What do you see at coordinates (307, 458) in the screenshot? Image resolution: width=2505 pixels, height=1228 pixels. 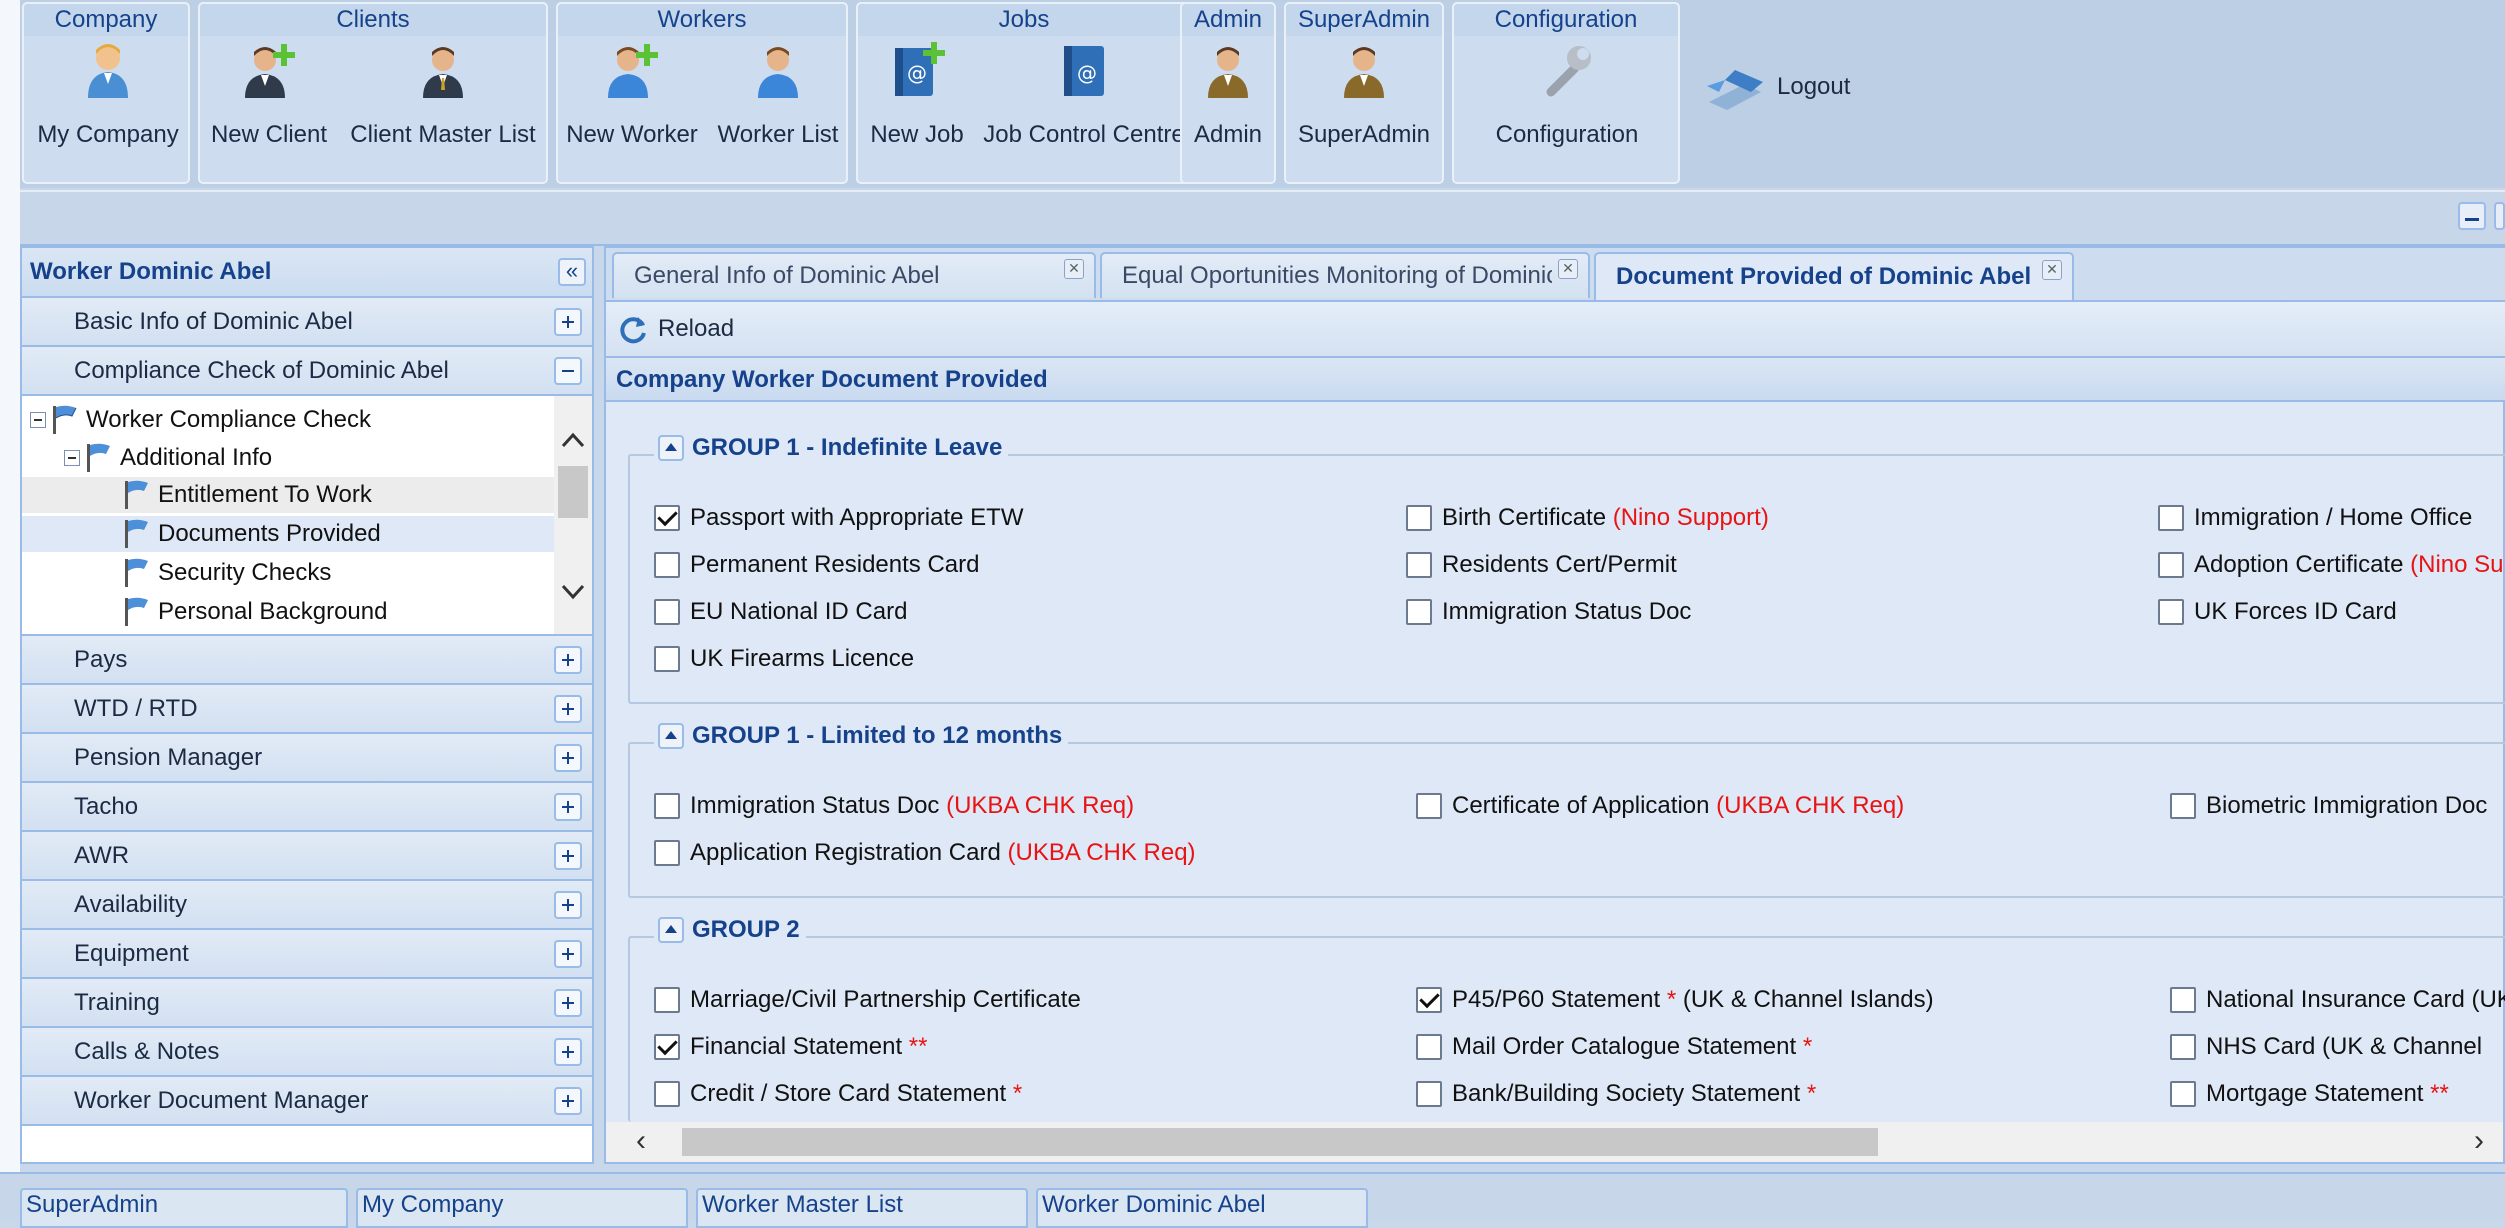 I see `tree-node-additional-info: Additional Info` at bounding box center [307, 458].